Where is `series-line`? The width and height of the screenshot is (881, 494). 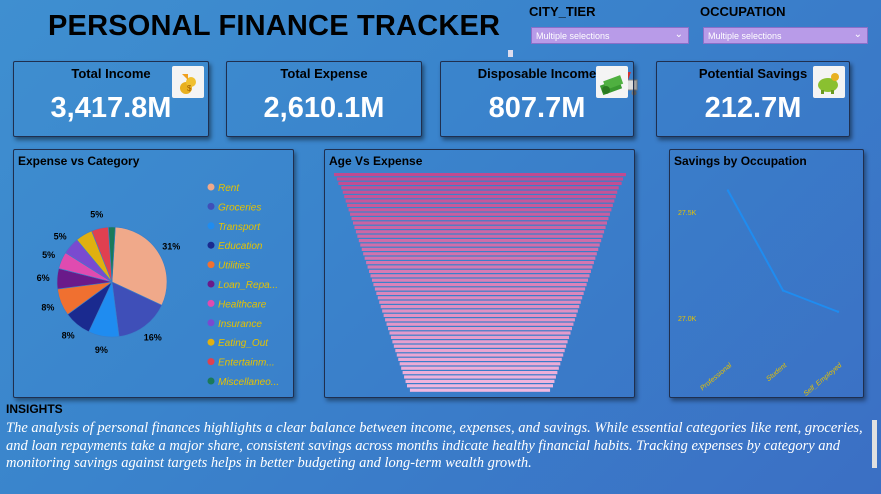 series-line is located at coordinates (783, 251).